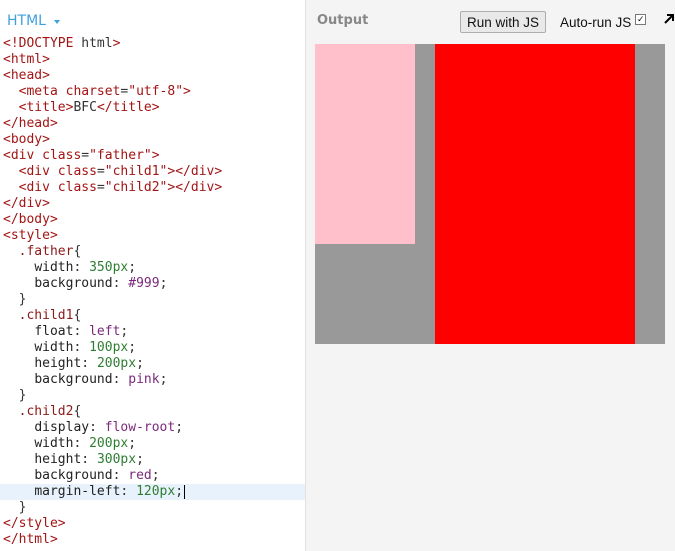 Image resolution: width=675 pixels, height=551 pixels. Describe the element at coordinates (152, 364) in the screenshot. I see `code-line: height: 200px;` at that location.